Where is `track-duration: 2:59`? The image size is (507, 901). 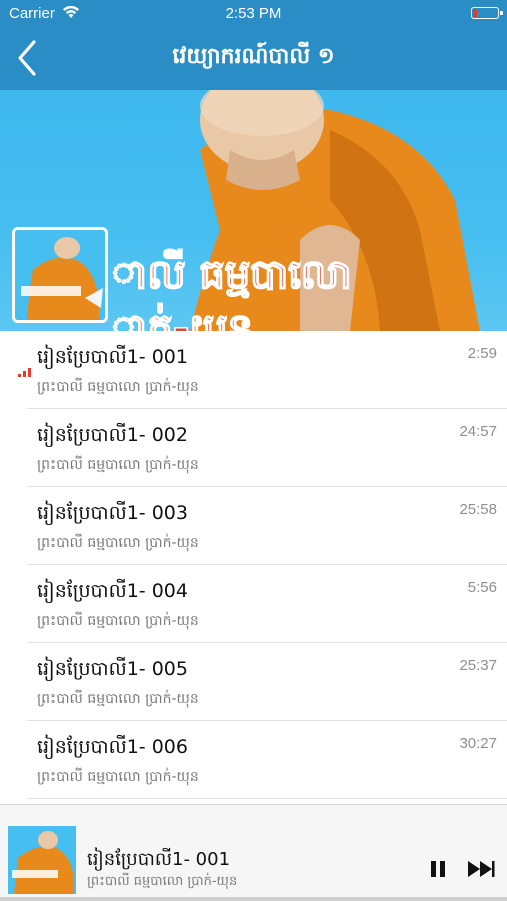 track-duration: 2:59 is located at coordinates (482, 353).